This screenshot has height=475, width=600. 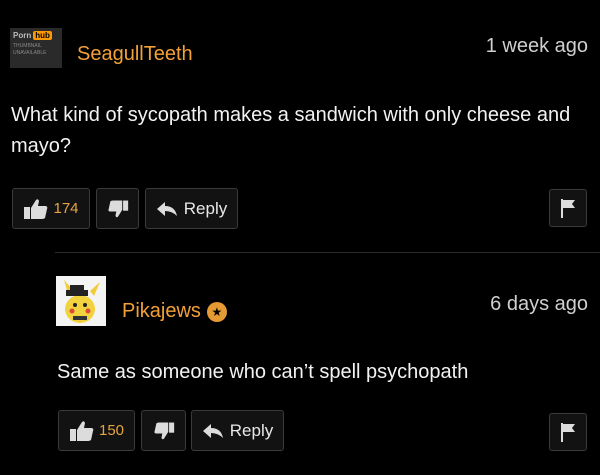 I want to click on avatar-logo-hub: hub, so click(x=42, y=35).